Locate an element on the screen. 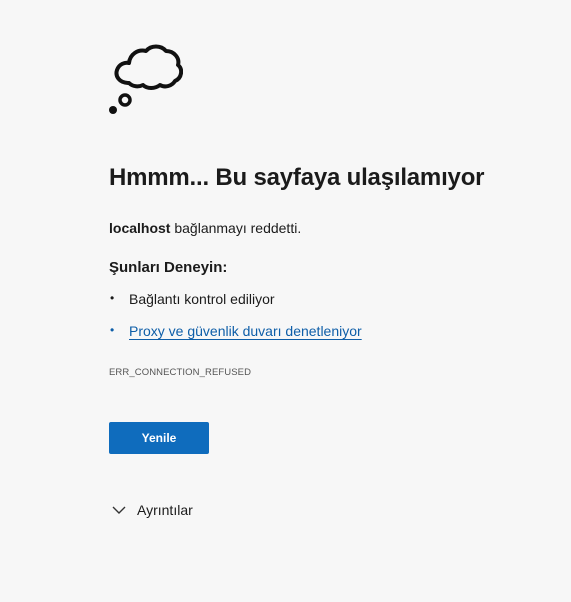 Image resolution: width=571 pixels, height=602 pixels. error-code: ERR_CONNECTION_REFUSED is located at coordinates (180, 372).